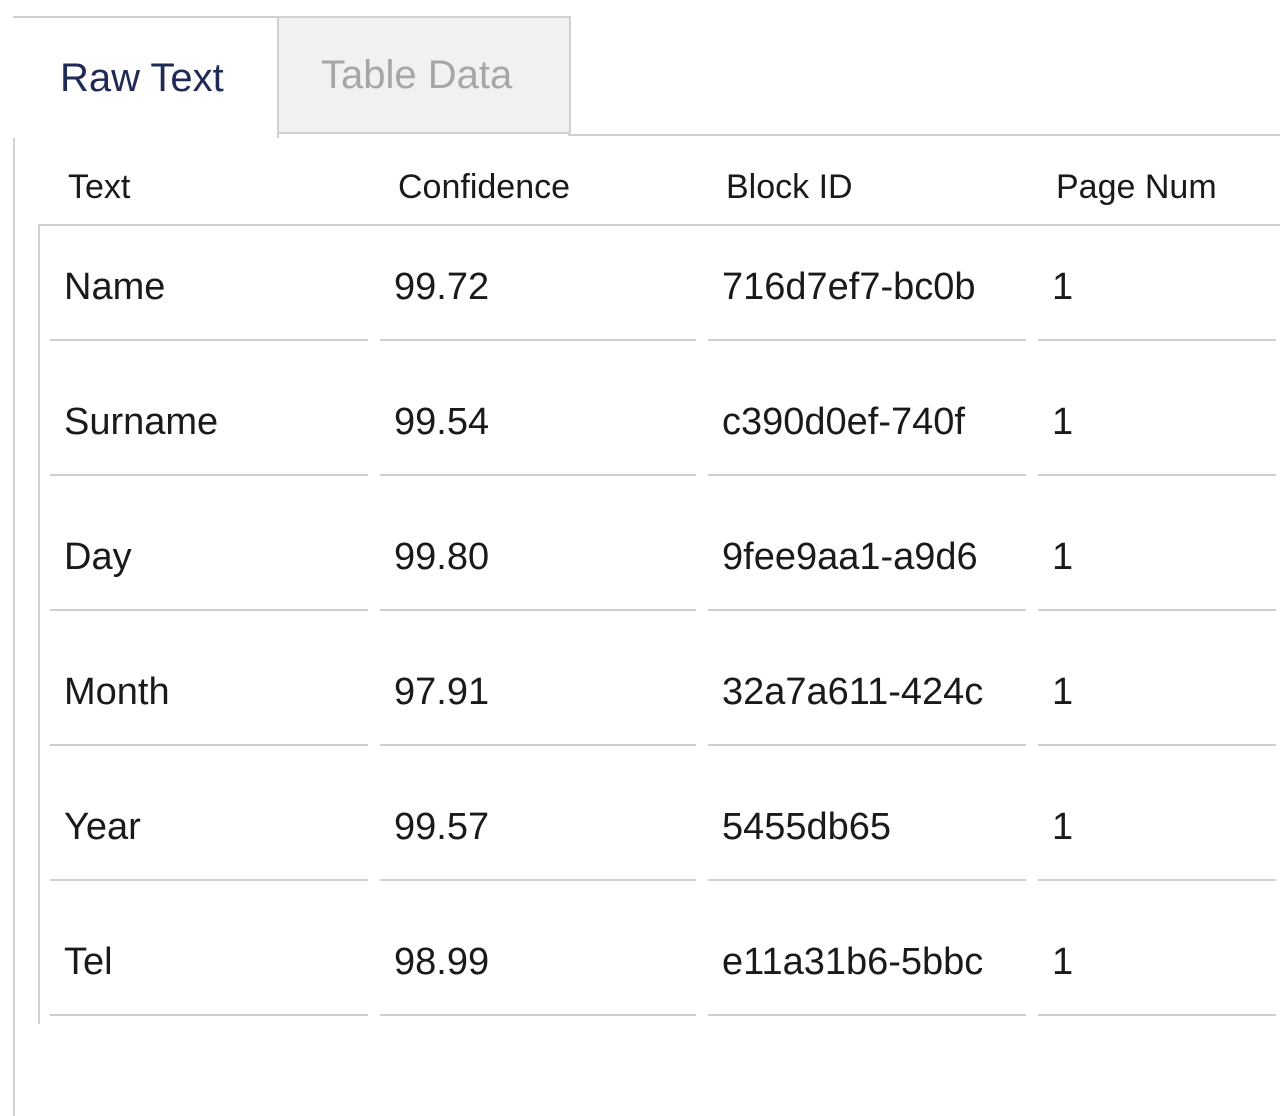 The image size is (1280, 1116). What do you see at coordinates (99, 187) in the screenshot?
I see `column-header-text: Text` at bounding box center [99, 187].